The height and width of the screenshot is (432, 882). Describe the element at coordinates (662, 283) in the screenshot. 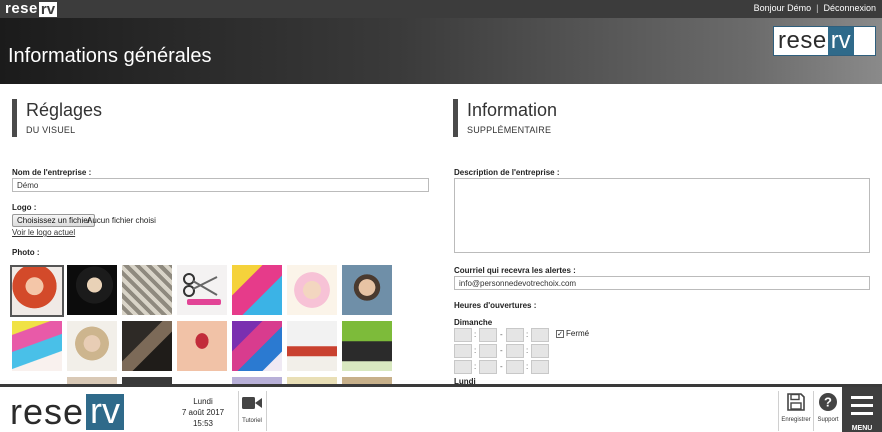

I see `alert-email-input: info@personnedevotrechoix.com` at that location.